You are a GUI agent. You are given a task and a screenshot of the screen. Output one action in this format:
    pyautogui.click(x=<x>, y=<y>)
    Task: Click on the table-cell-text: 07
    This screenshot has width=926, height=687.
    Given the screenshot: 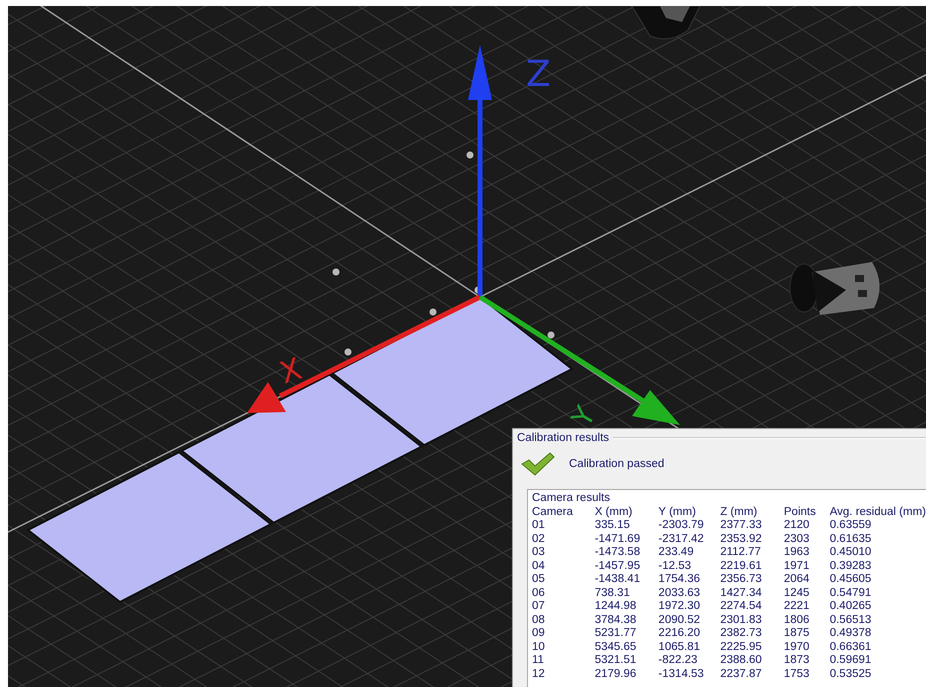 What is the action you would take?
    pyautogui.click(x=539, y=607)
    